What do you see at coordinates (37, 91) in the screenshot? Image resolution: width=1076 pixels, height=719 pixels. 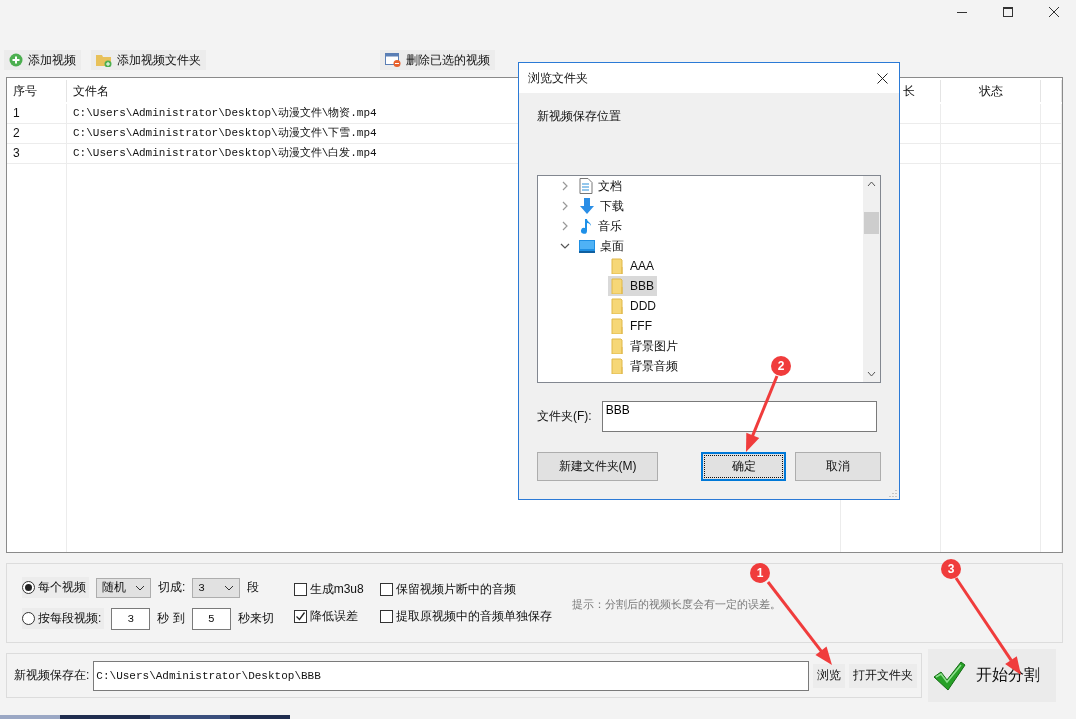 I see `column-header: 序号` at bounding box center [37, 91].